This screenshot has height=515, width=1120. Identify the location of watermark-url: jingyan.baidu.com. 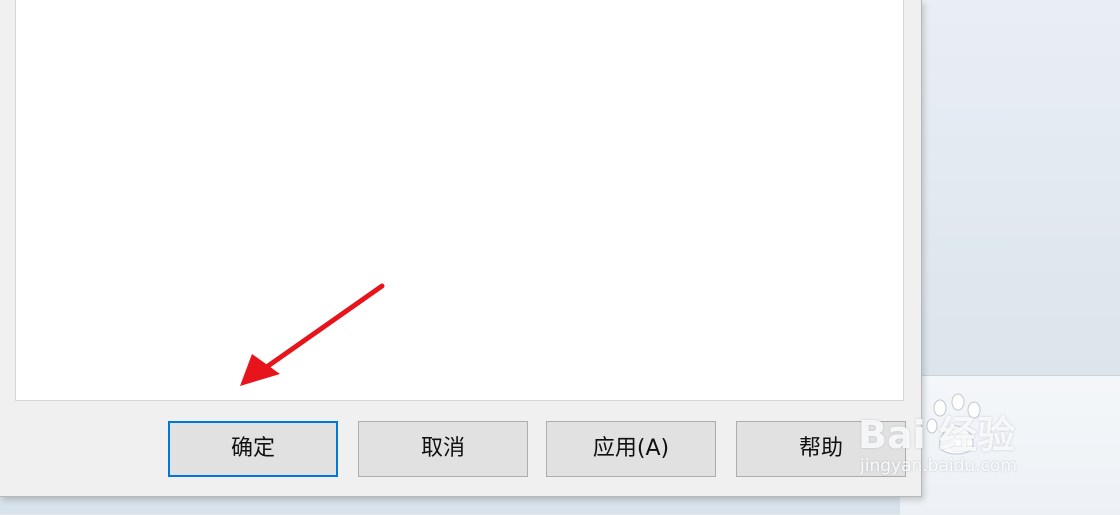
(938, 466).